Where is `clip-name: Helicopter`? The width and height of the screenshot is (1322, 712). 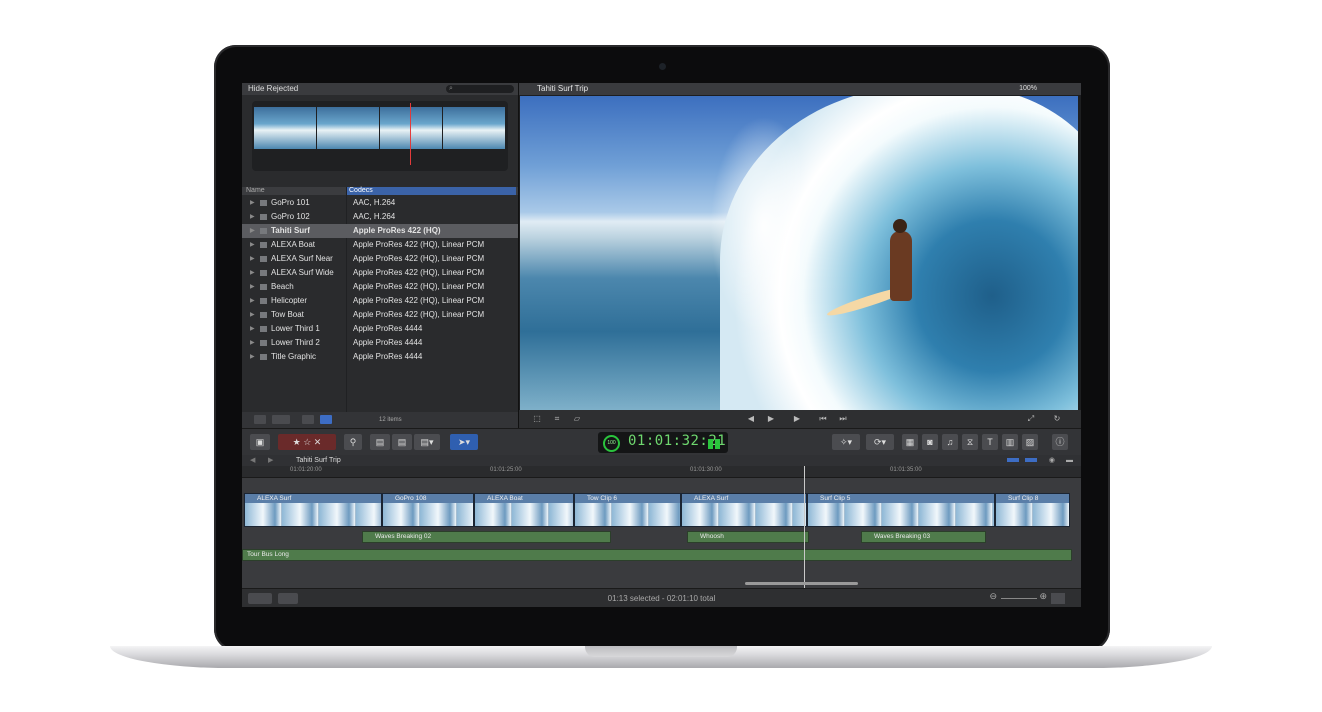
clip-name: Helicopter is located at coordinates (289, 300).